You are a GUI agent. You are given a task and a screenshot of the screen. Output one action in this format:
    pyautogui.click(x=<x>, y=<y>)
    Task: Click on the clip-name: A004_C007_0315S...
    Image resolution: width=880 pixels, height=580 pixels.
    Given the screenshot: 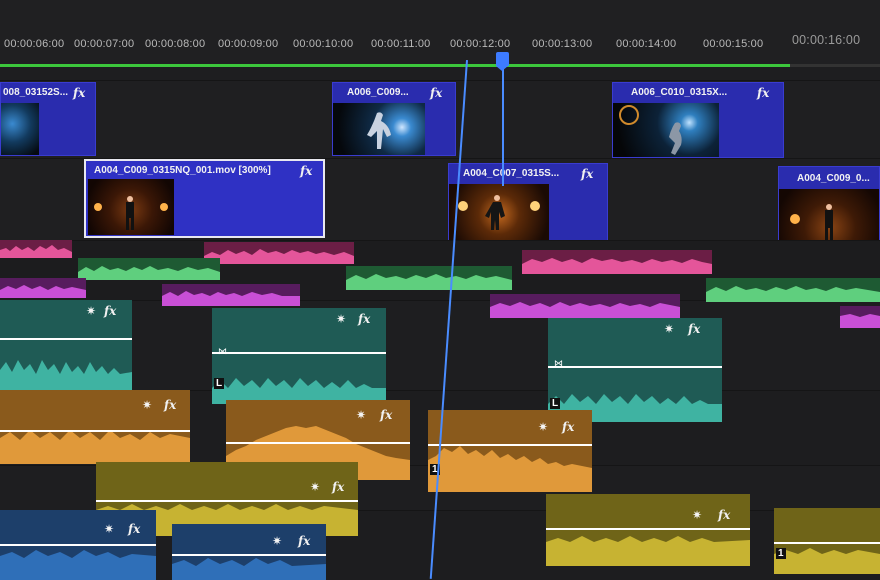 What is the action you would take?
    pyautogui.click(x=511, y=173)
    